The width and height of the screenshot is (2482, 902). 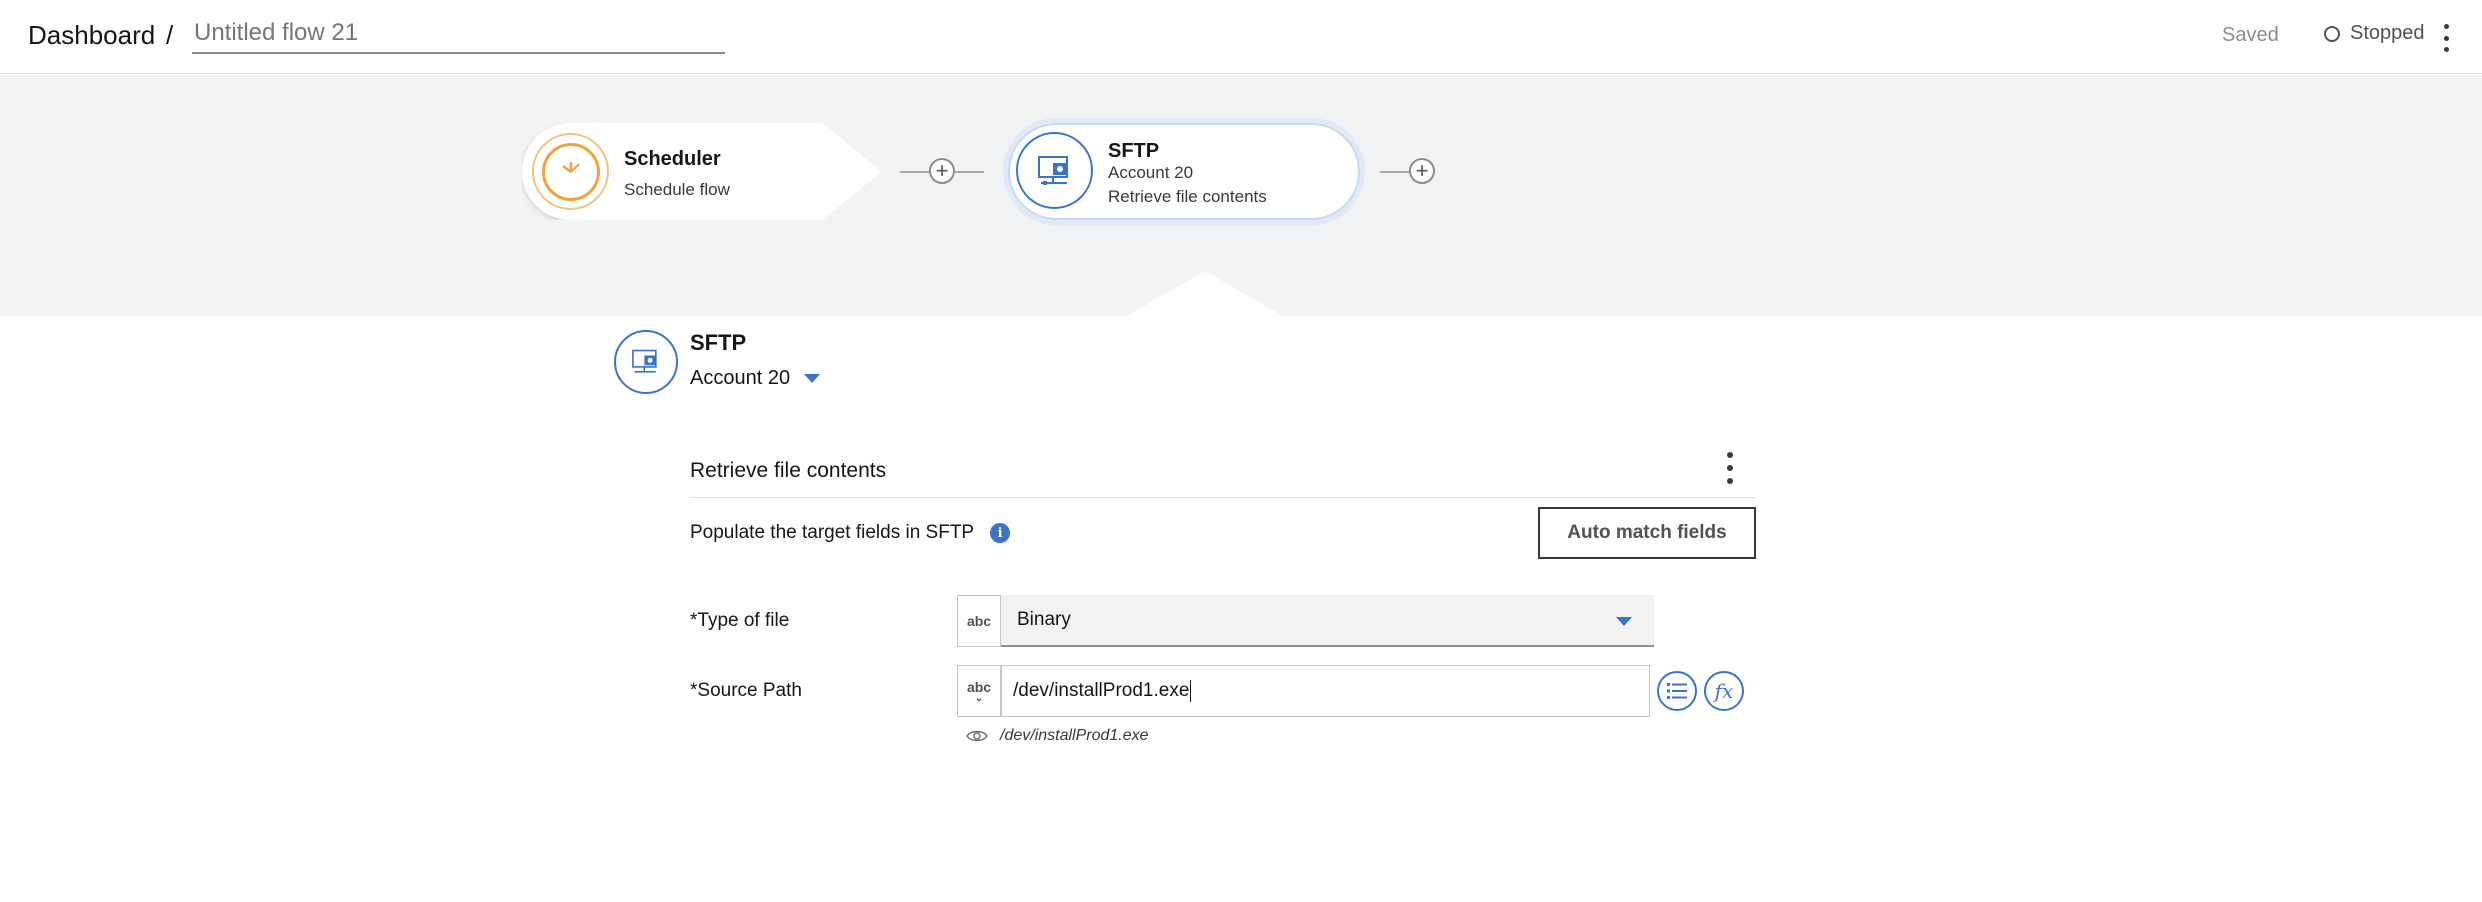 What do you see at coordinates (2332, 33) in the screenshot?
I see `status-circle-icon` at bounding box center [2332, 33].